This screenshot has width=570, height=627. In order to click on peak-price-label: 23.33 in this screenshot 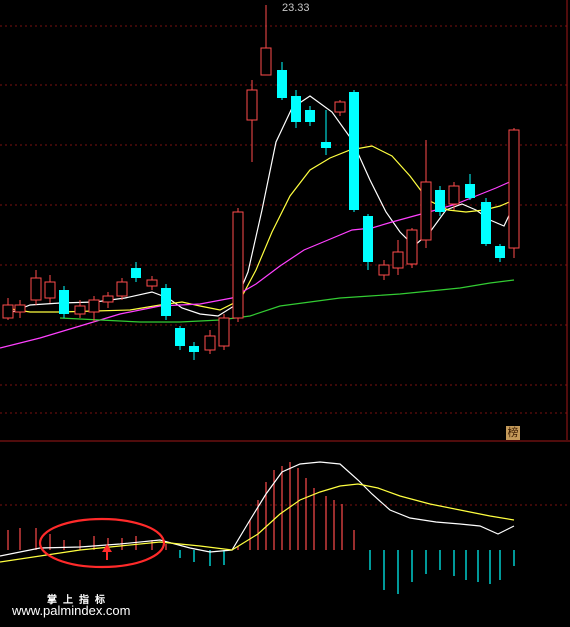, I will do `click(296, 8)`.